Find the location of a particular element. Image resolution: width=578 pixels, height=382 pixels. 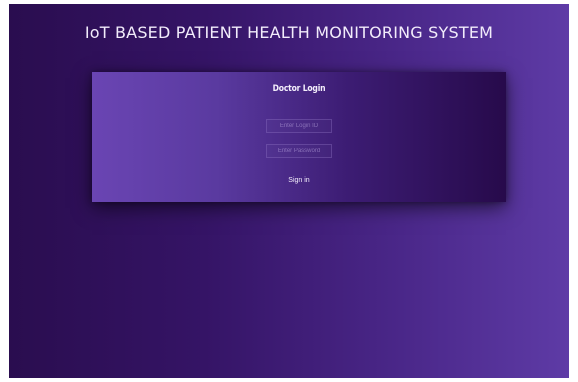

login-id-input is located at coordinates (299, 126).